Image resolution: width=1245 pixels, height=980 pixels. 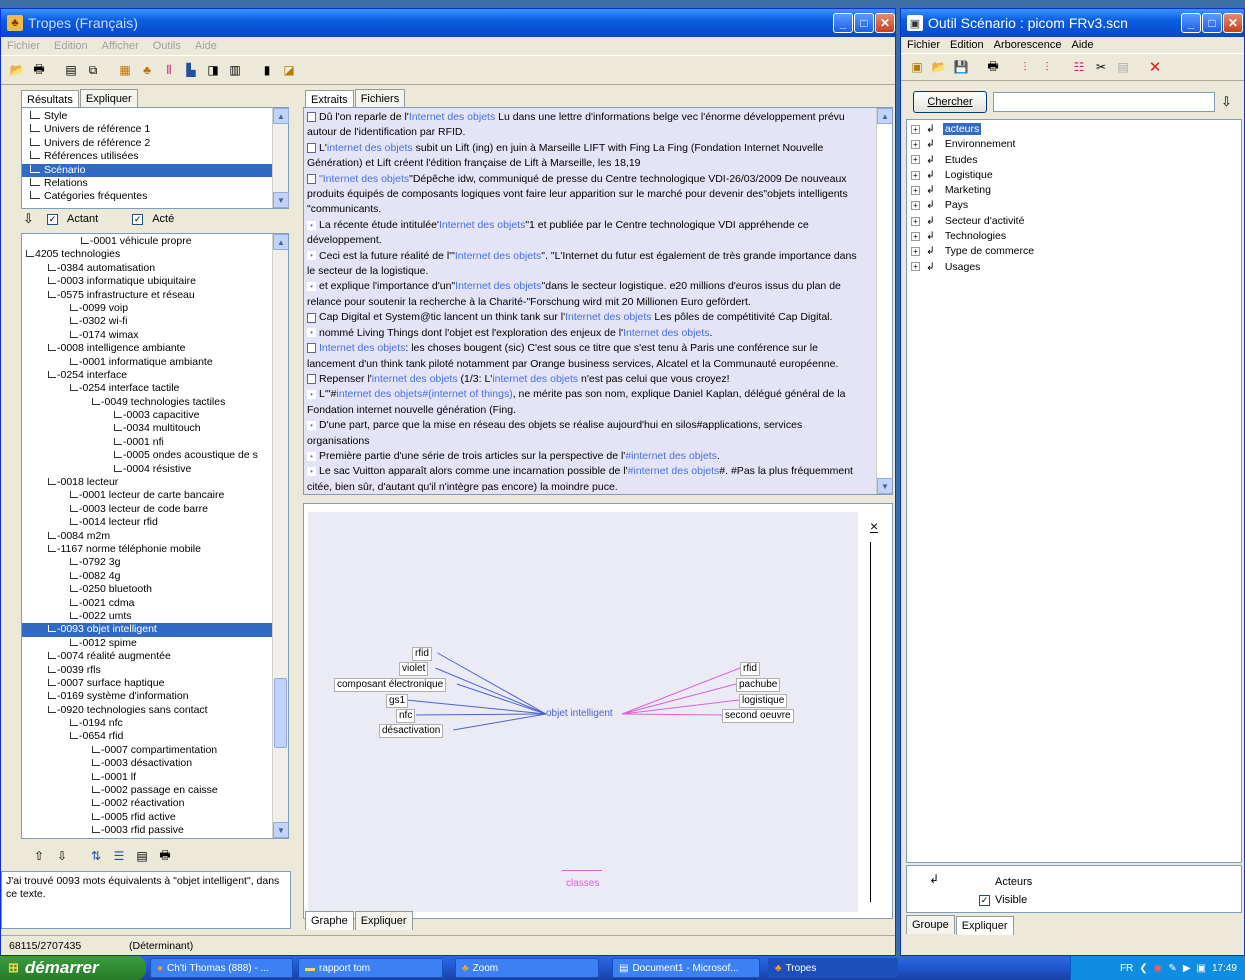 What do you see at coordinates (1074, 251) in the screenshot?
I see `scenario-tree-node: + ↲ Type de commerce` at bounding box center [1074, 251].